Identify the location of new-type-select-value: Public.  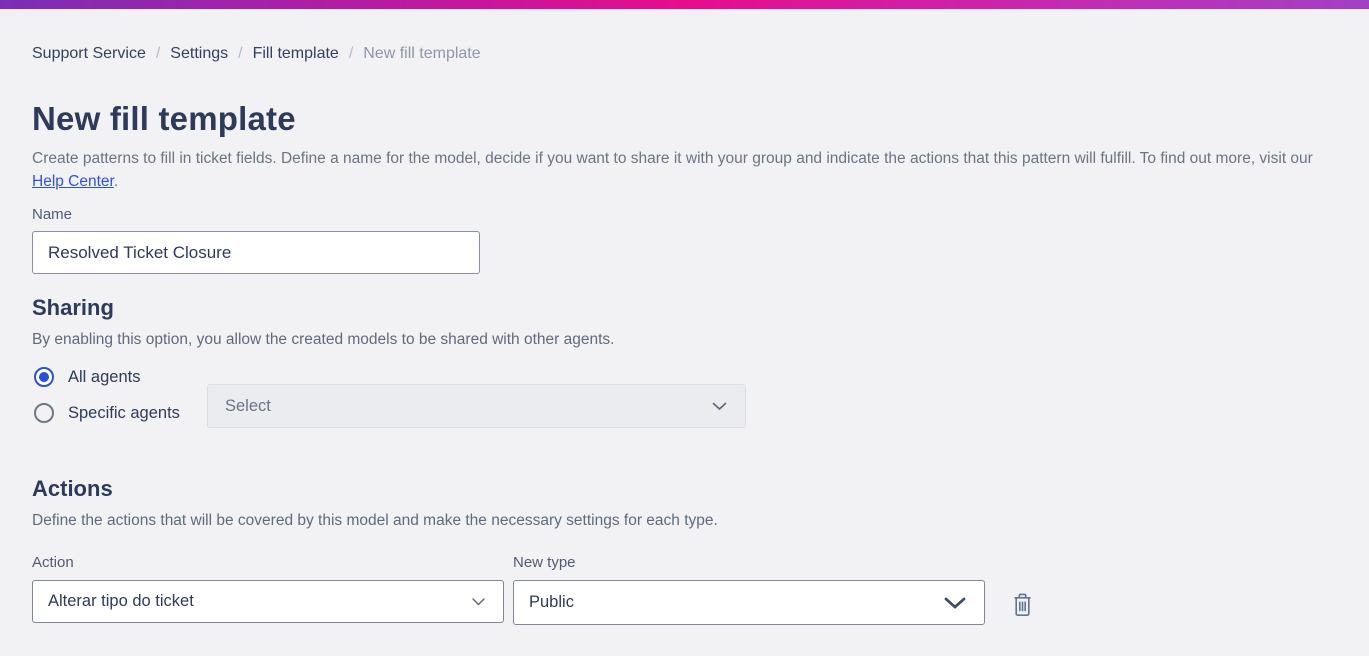
(551, 602).